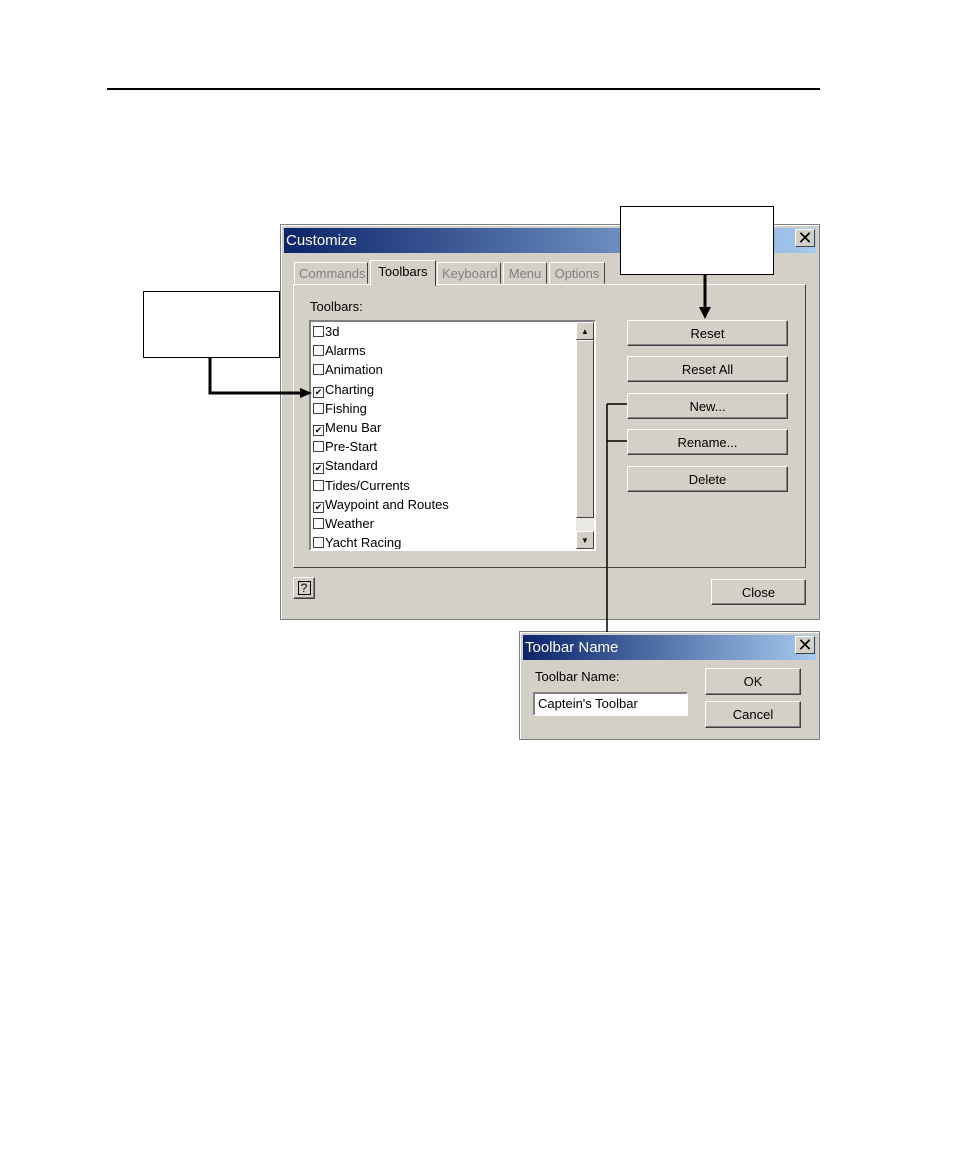 The width and height of the screenshot is (954, 1159). Describe the element at coordinates (707, 333) in the screenshot. I see `reset-button: Reset` at that location.